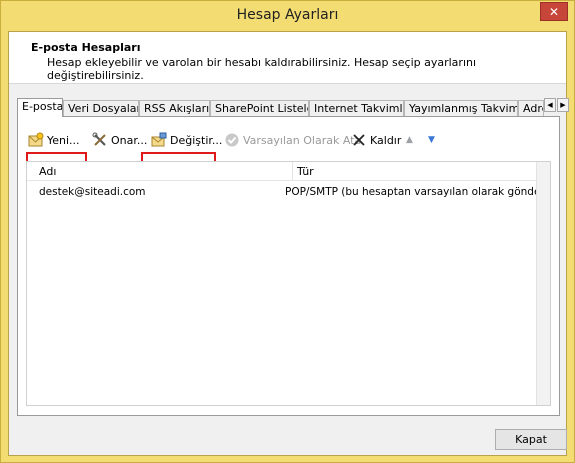 This screenshot has width=575, height=463. What do you see at coordinates (259, 108) in the screenshot?
I see `tab-sharepoint-lists: SharePoint Listeleri` at bounding box center [259, 108].